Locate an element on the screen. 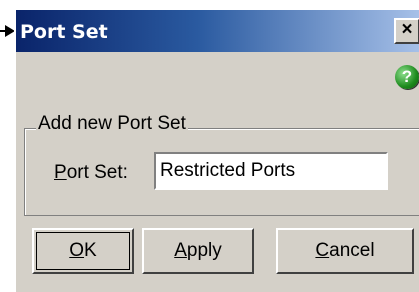  group-legend: Add new Port Set is located at coordinates (112, 124).